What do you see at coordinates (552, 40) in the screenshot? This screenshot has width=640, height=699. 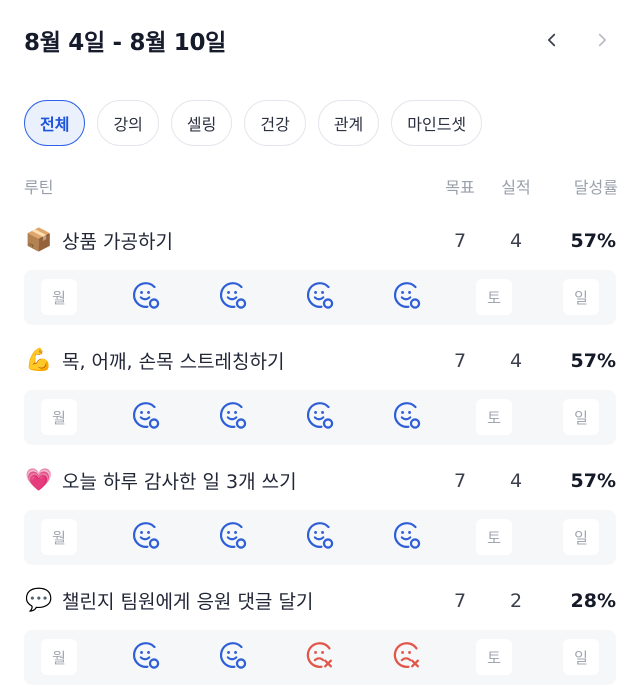 I see `prev-week-button` at bounding box center [552, 40].